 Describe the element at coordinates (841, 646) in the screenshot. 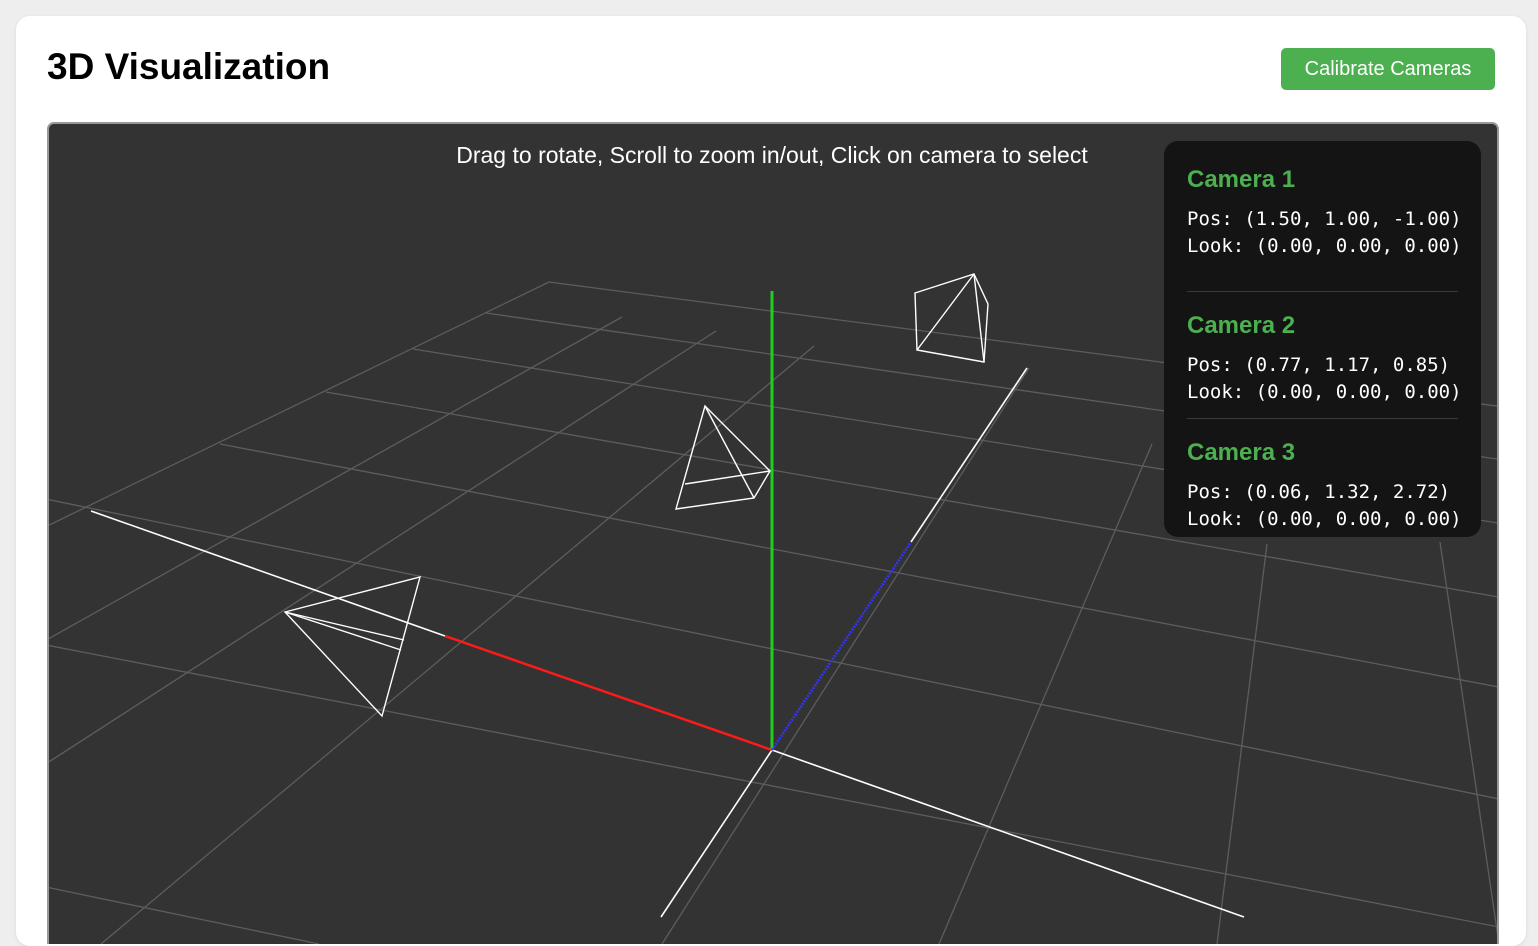

I see `z-axis` at that location.